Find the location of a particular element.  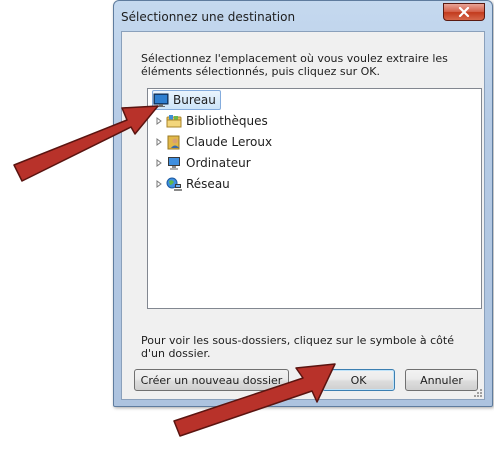

window-title: Sélectionnez une destination is located at coordinates (208, 17).